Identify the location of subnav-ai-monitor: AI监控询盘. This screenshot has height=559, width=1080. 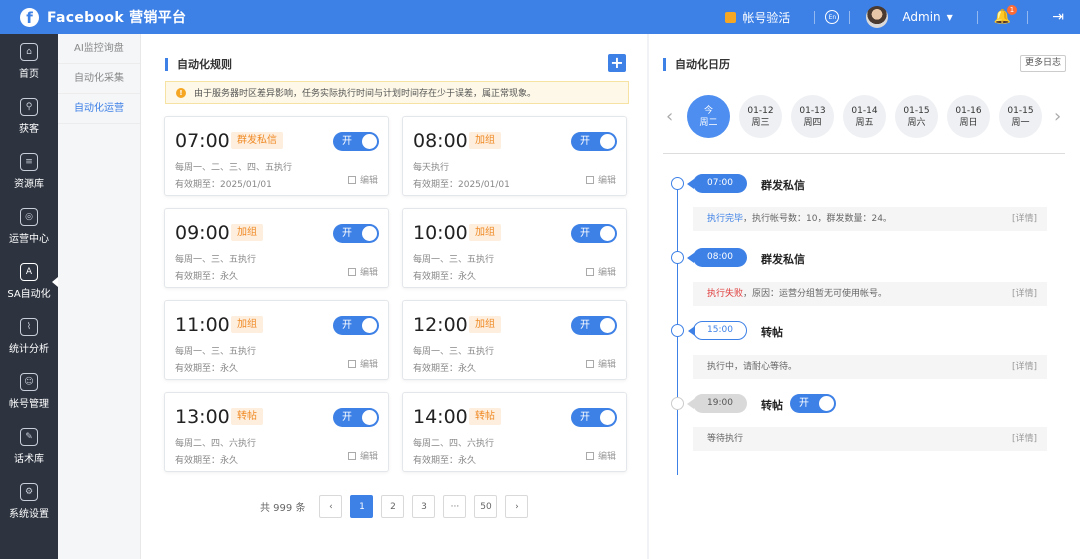
(99, 49).